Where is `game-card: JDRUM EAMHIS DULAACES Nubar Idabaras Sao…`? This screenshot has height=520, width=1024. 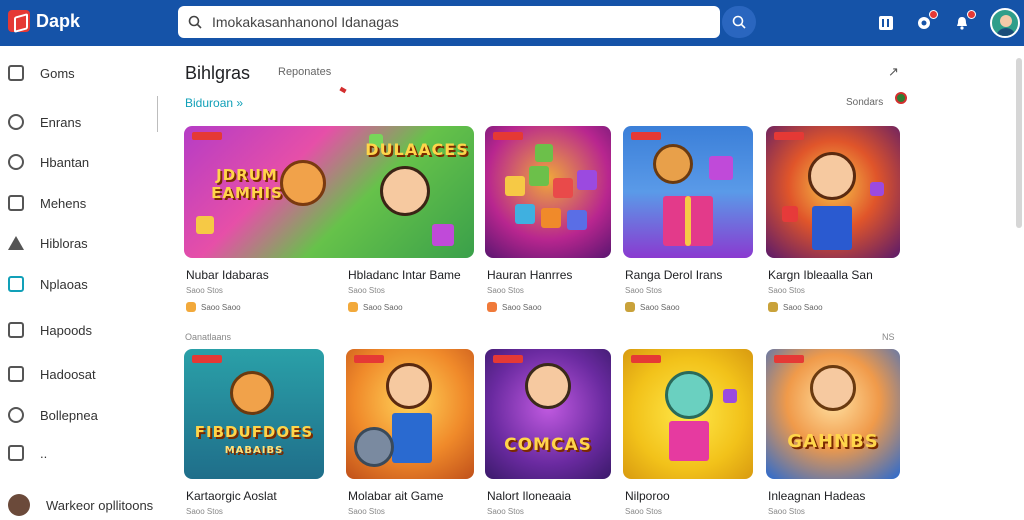
game-card: JDRUM EAMHIS DULAACES Nubar Idabaras Sao… is located at coordinates (329, 219).